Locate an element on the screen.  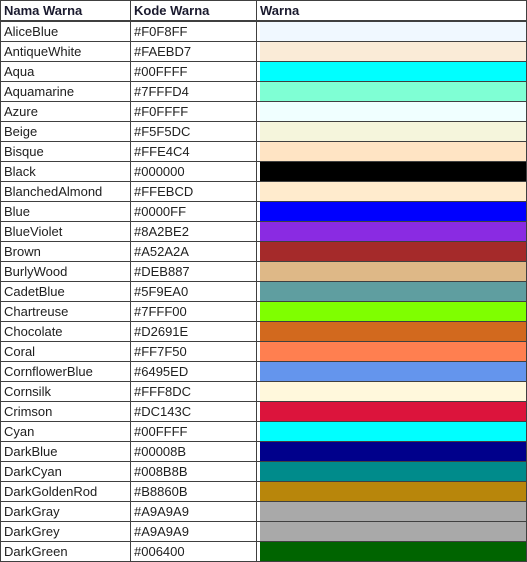
cell-color-code: #FFF8DC is located at coordinates (194, 392).